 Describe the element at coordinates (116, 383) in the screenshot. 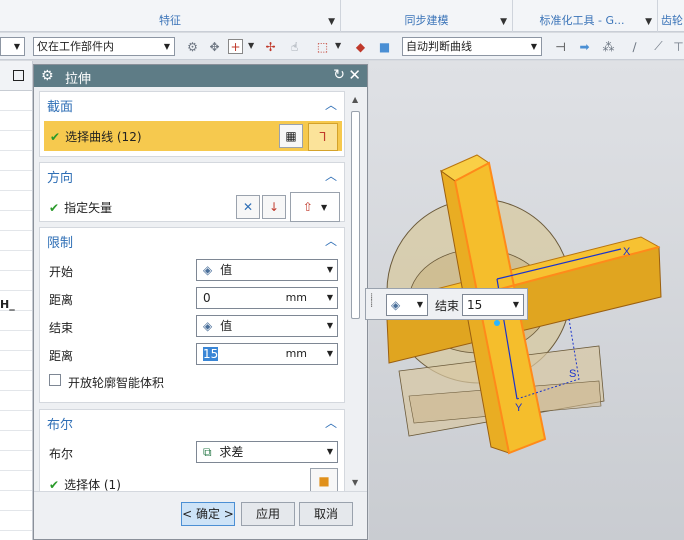

I see `open-profile-label: 开放轮廓智能体积` at that location.